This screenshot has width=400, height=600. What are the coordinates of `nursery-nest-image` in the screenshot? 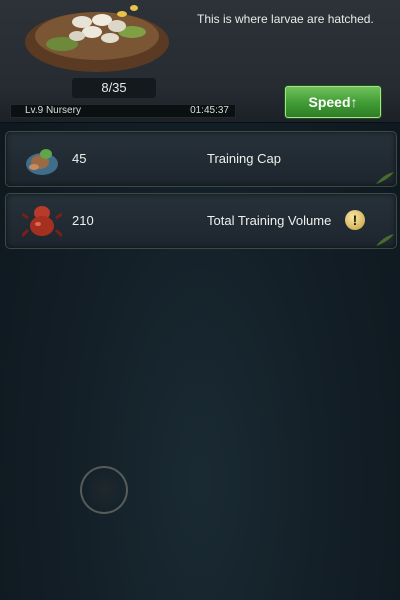 It's located at (97, 38).